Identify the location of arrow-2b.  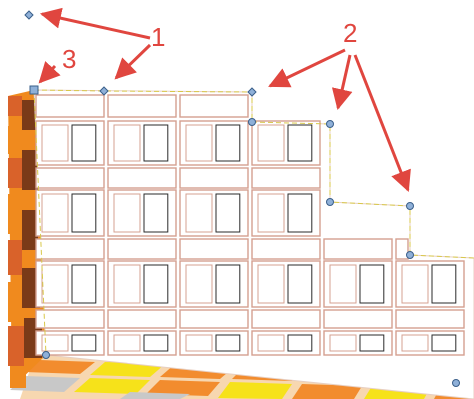
(342, 82).